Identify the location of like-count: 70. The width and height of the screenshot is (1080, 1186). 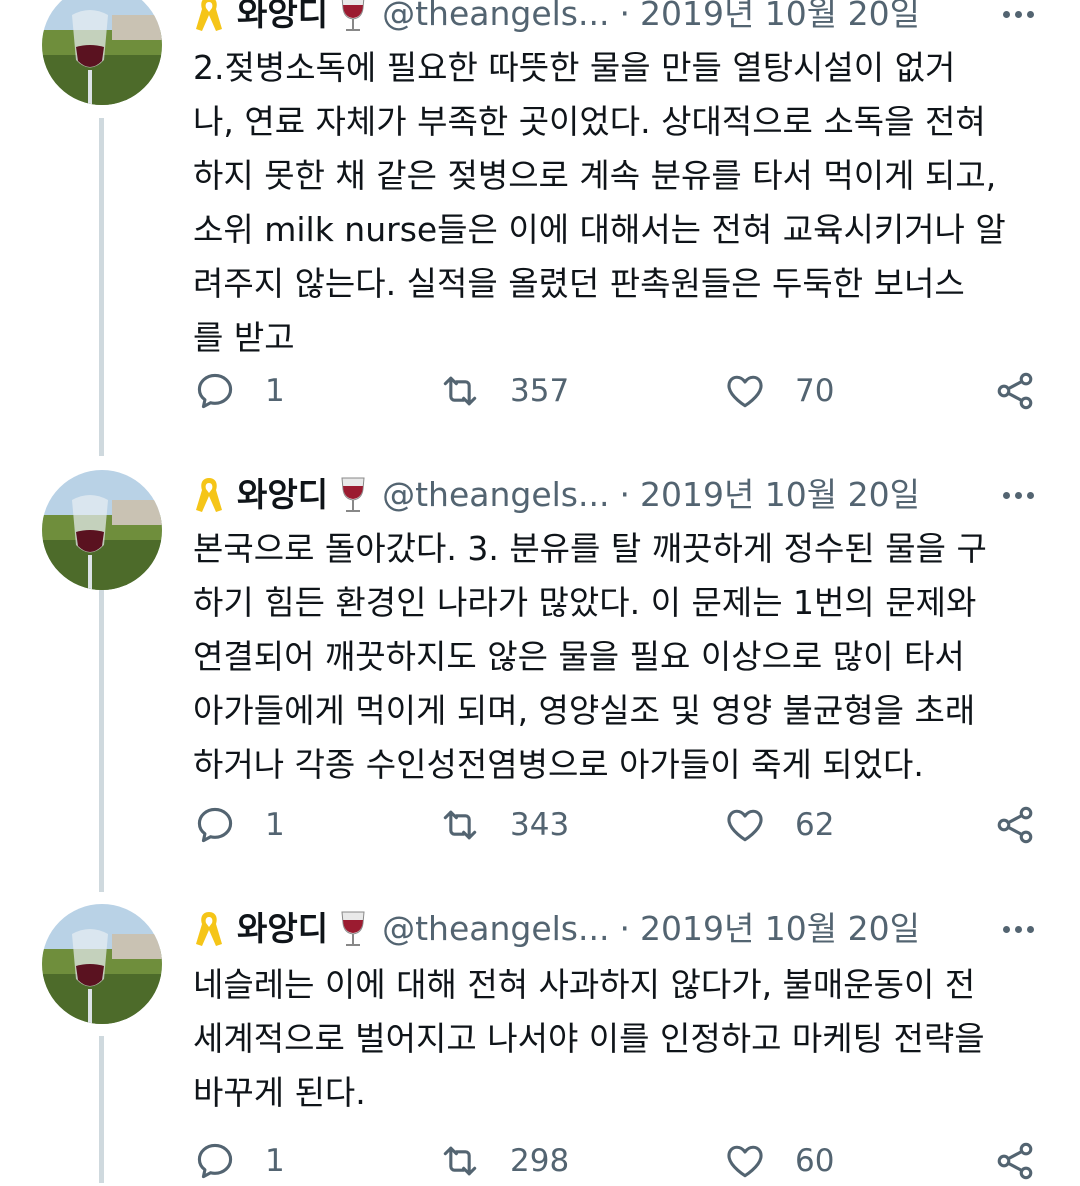
(815, 391).